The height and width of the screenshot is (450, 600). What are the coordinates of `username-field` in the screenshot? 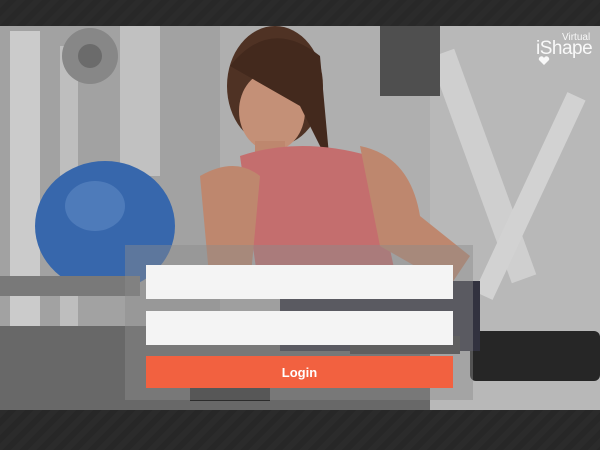 It's located at (299, 282).